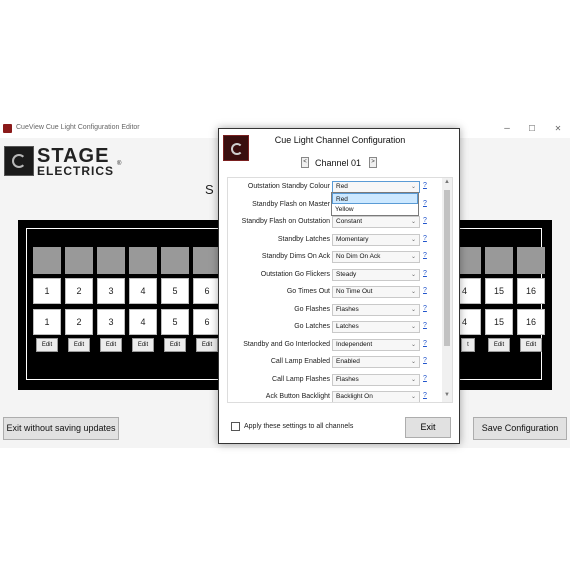  Describe the element at coordinates (376, 396) in the screenshot. I see `ack-backlight-select: Backlight On ⌄` at that location.